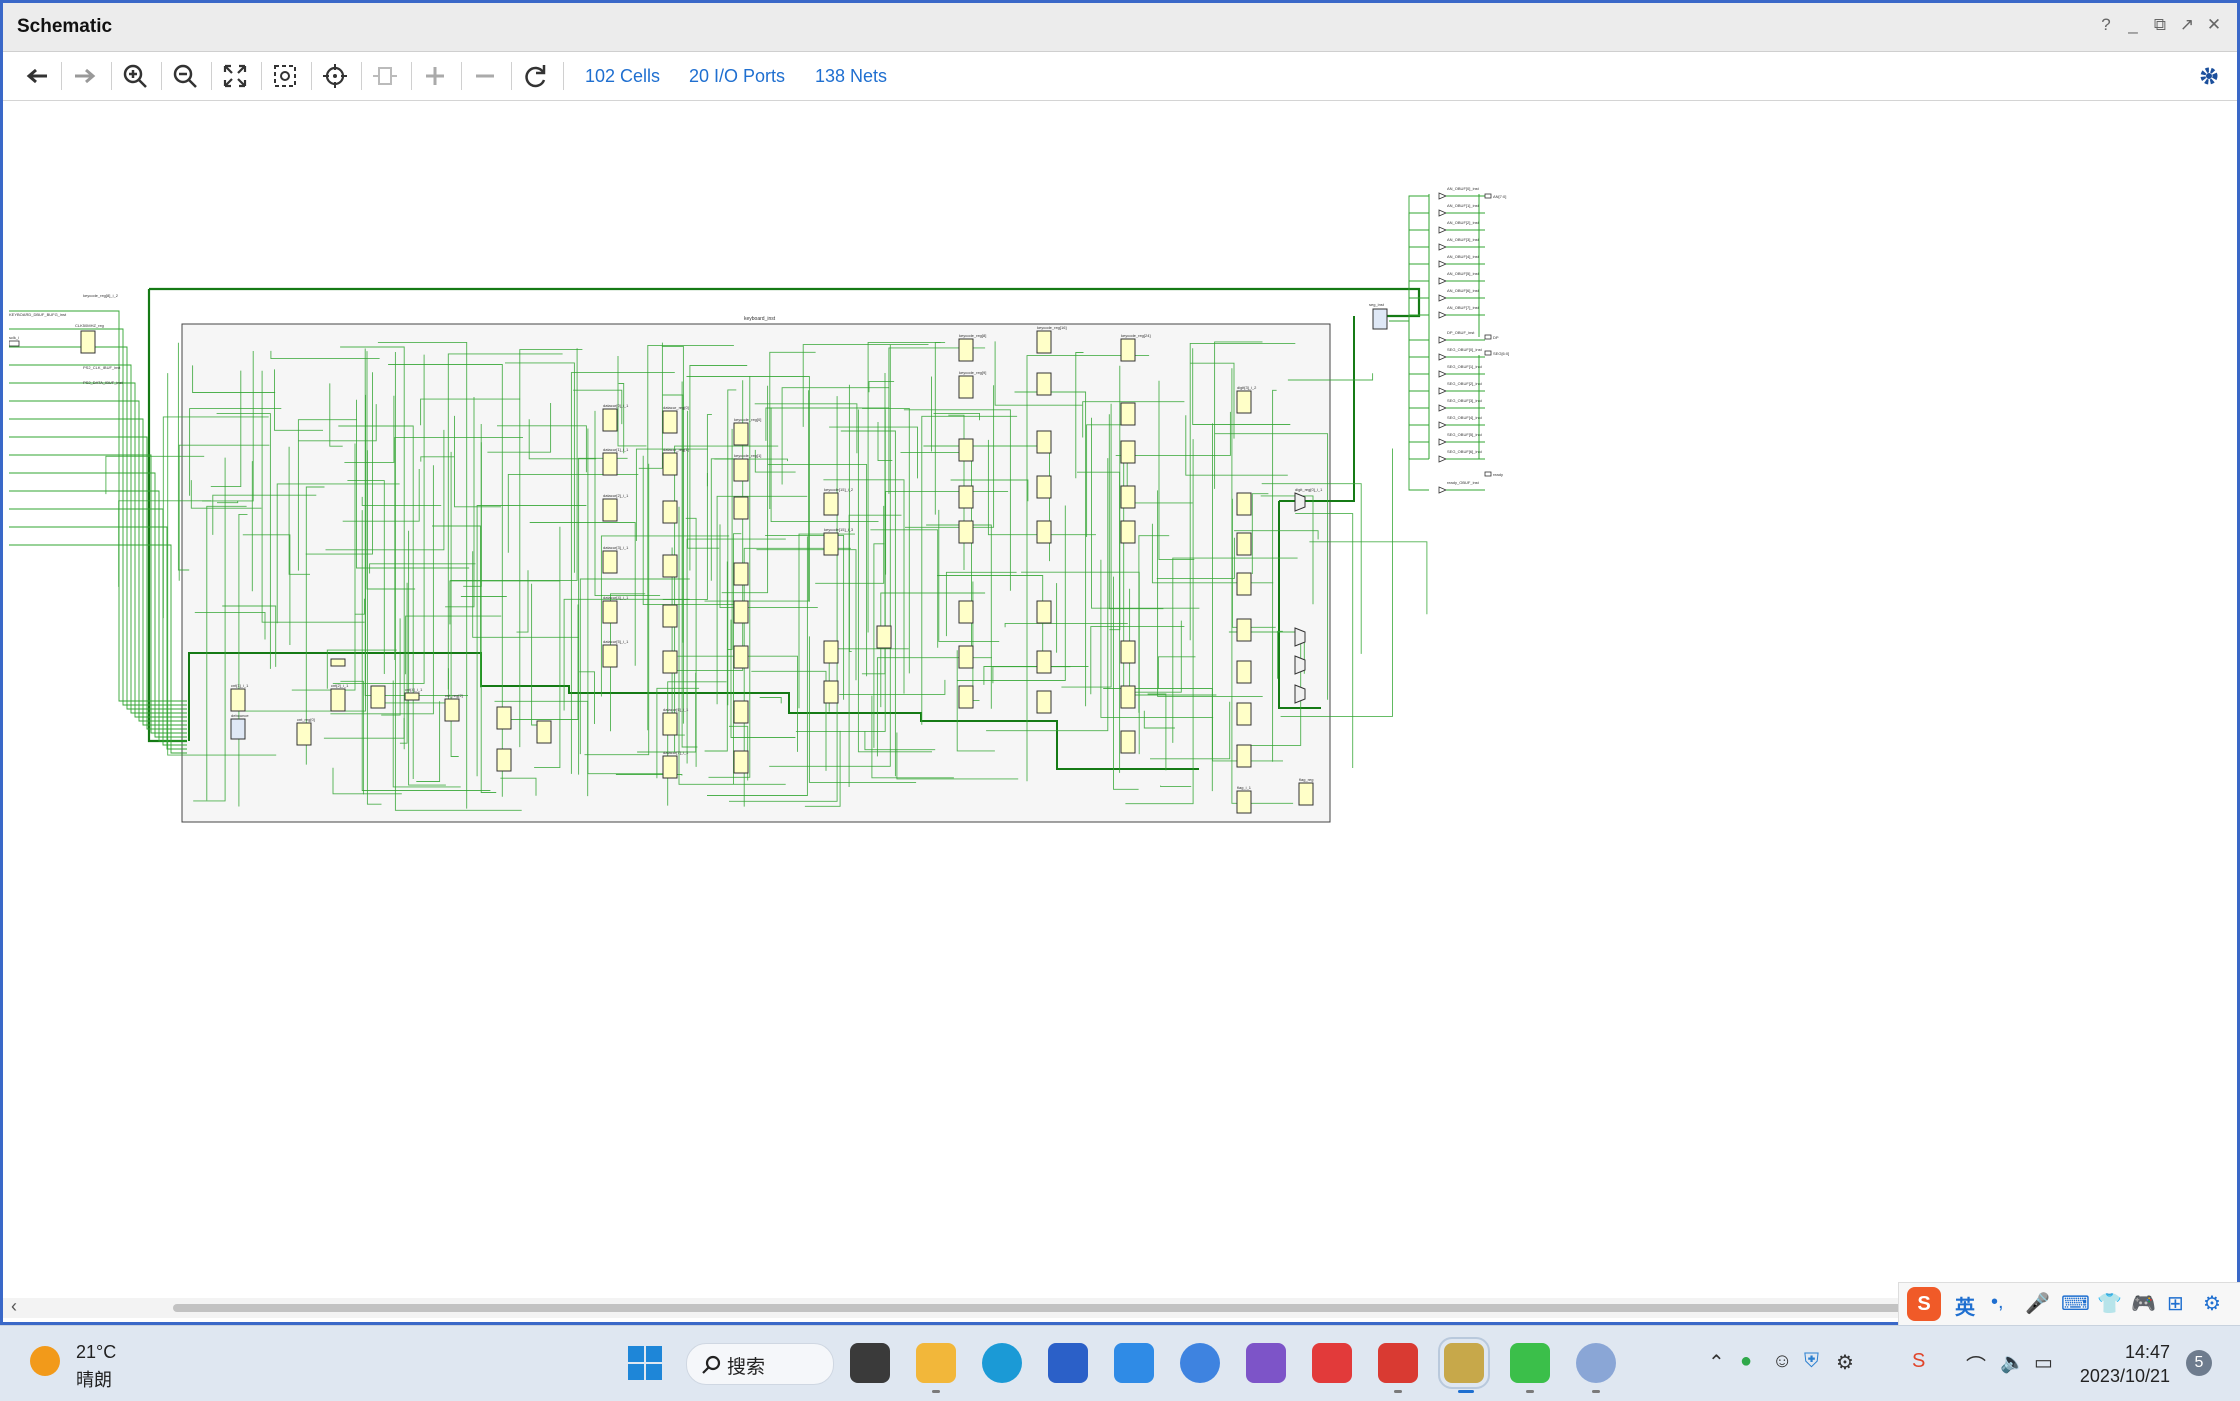  What do you see at coordinates (1716, 1362) in the screenshot?
I see `chevron-up-icon: ⌃` at bounding box center [1716, 1362].